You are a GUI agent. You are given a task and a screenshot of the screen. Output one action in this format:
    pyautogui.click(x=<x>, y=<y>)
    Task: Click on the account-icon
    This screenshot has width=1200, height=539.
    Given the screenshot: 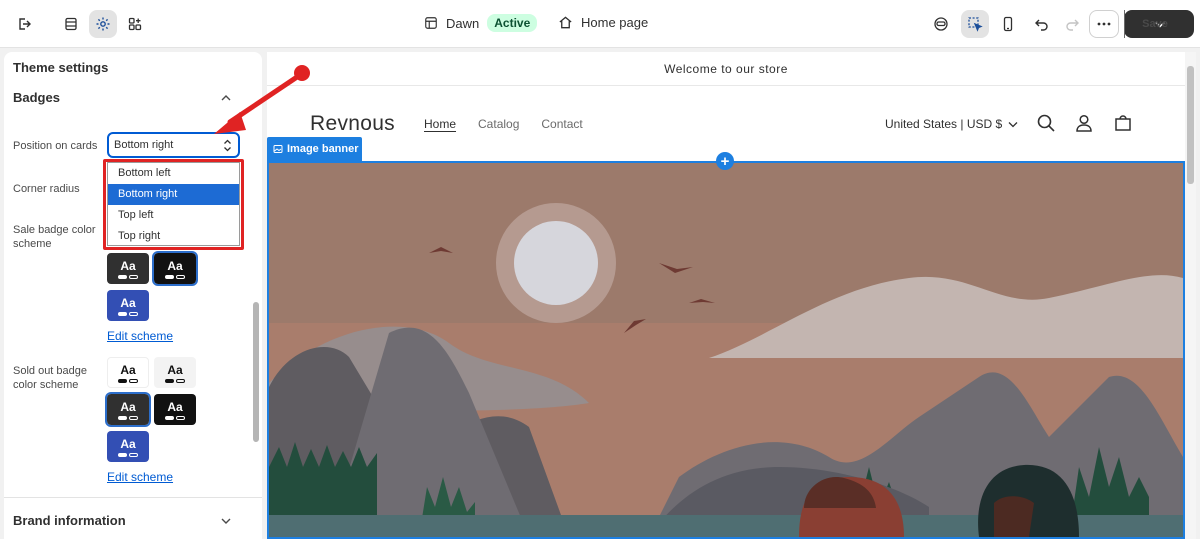 What is the action you would take?
    pyautogui.click(x=1084, y=125)
    